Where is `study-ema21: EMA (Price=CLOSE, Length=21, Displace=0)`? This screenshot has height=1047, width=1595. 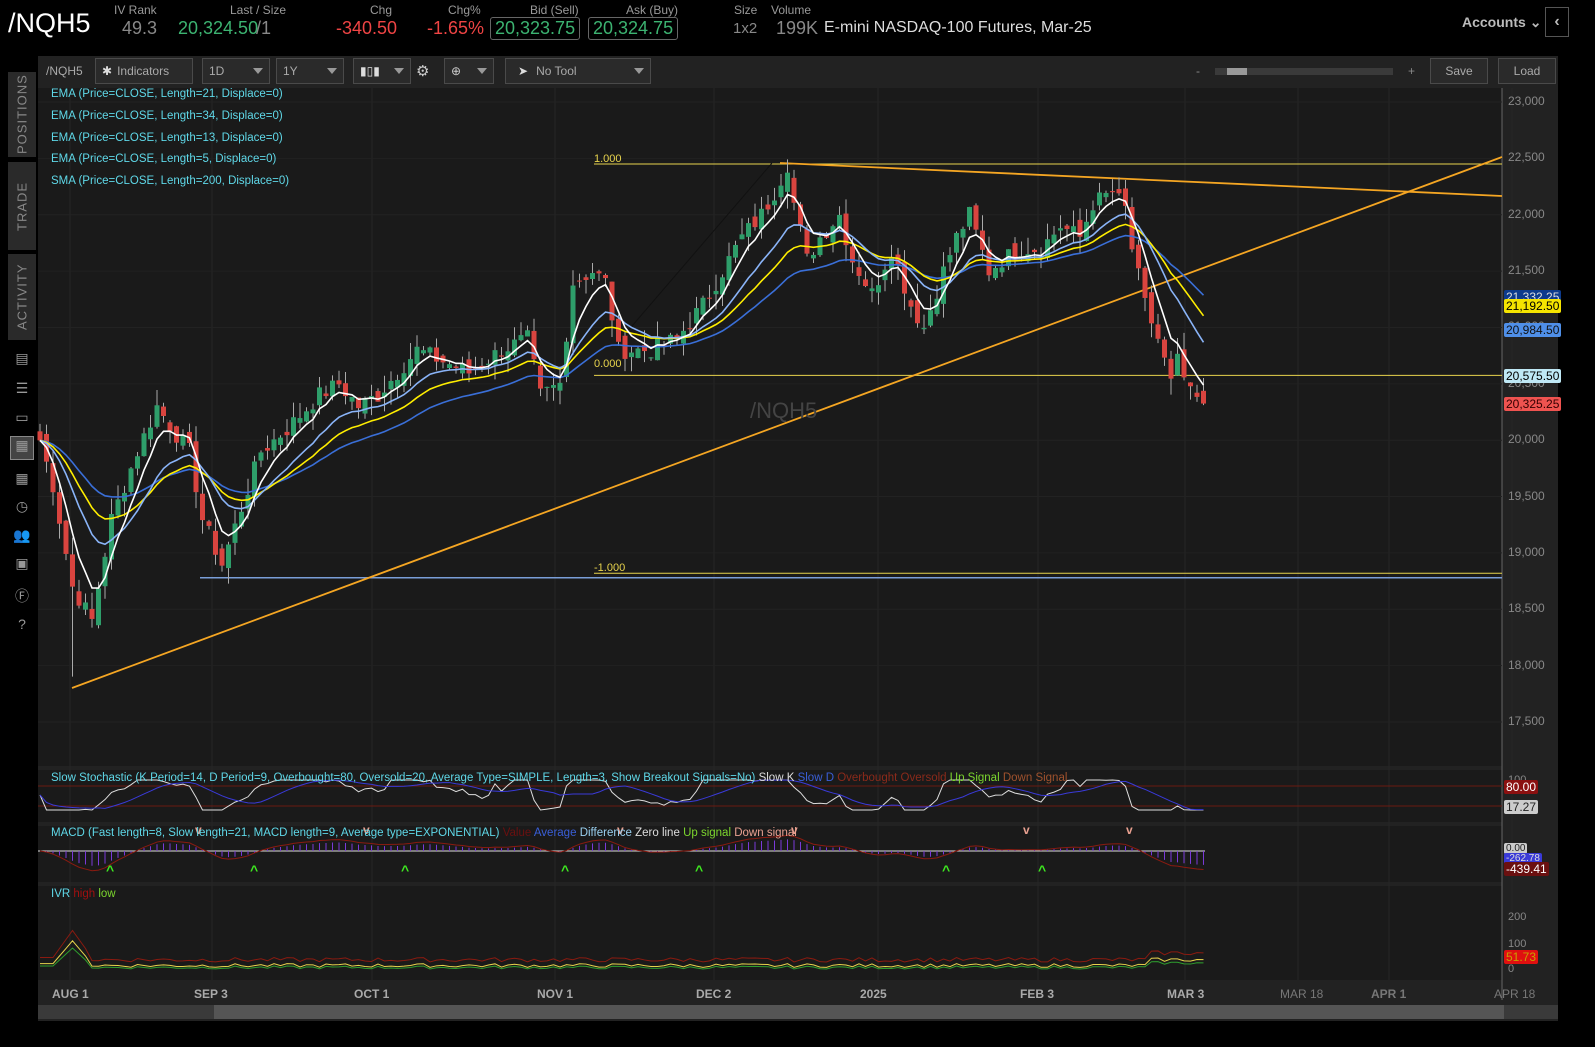 study-ema21: EMA (Price=CLOSE, Length=21, Displace=0) is located at coordinates (167, 94).